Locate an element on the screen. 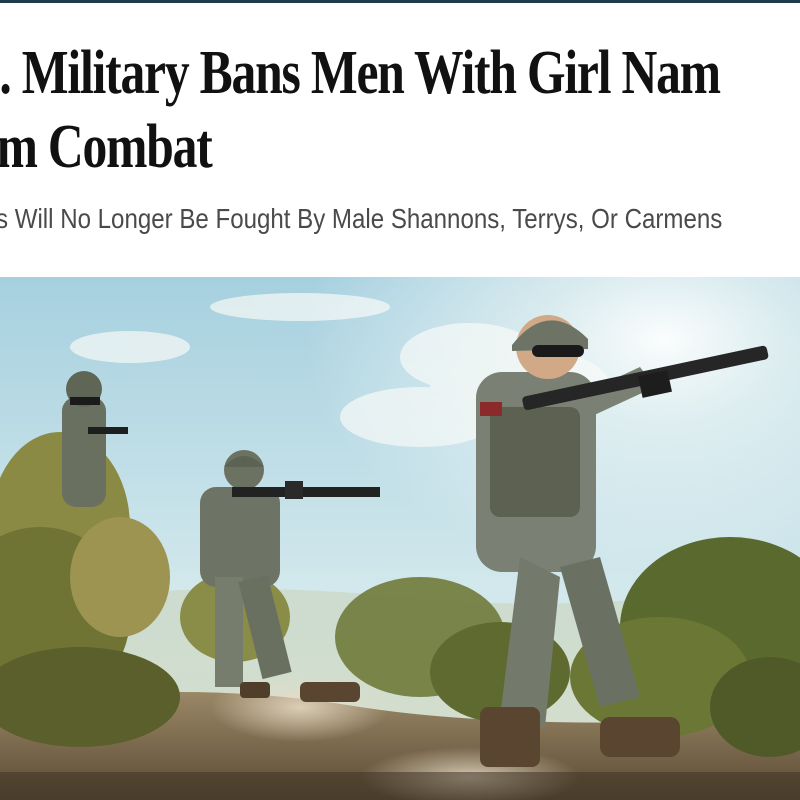  headline-line-1: S. Military Bans Men With Girl Nam is located at coordinates (360, 73).